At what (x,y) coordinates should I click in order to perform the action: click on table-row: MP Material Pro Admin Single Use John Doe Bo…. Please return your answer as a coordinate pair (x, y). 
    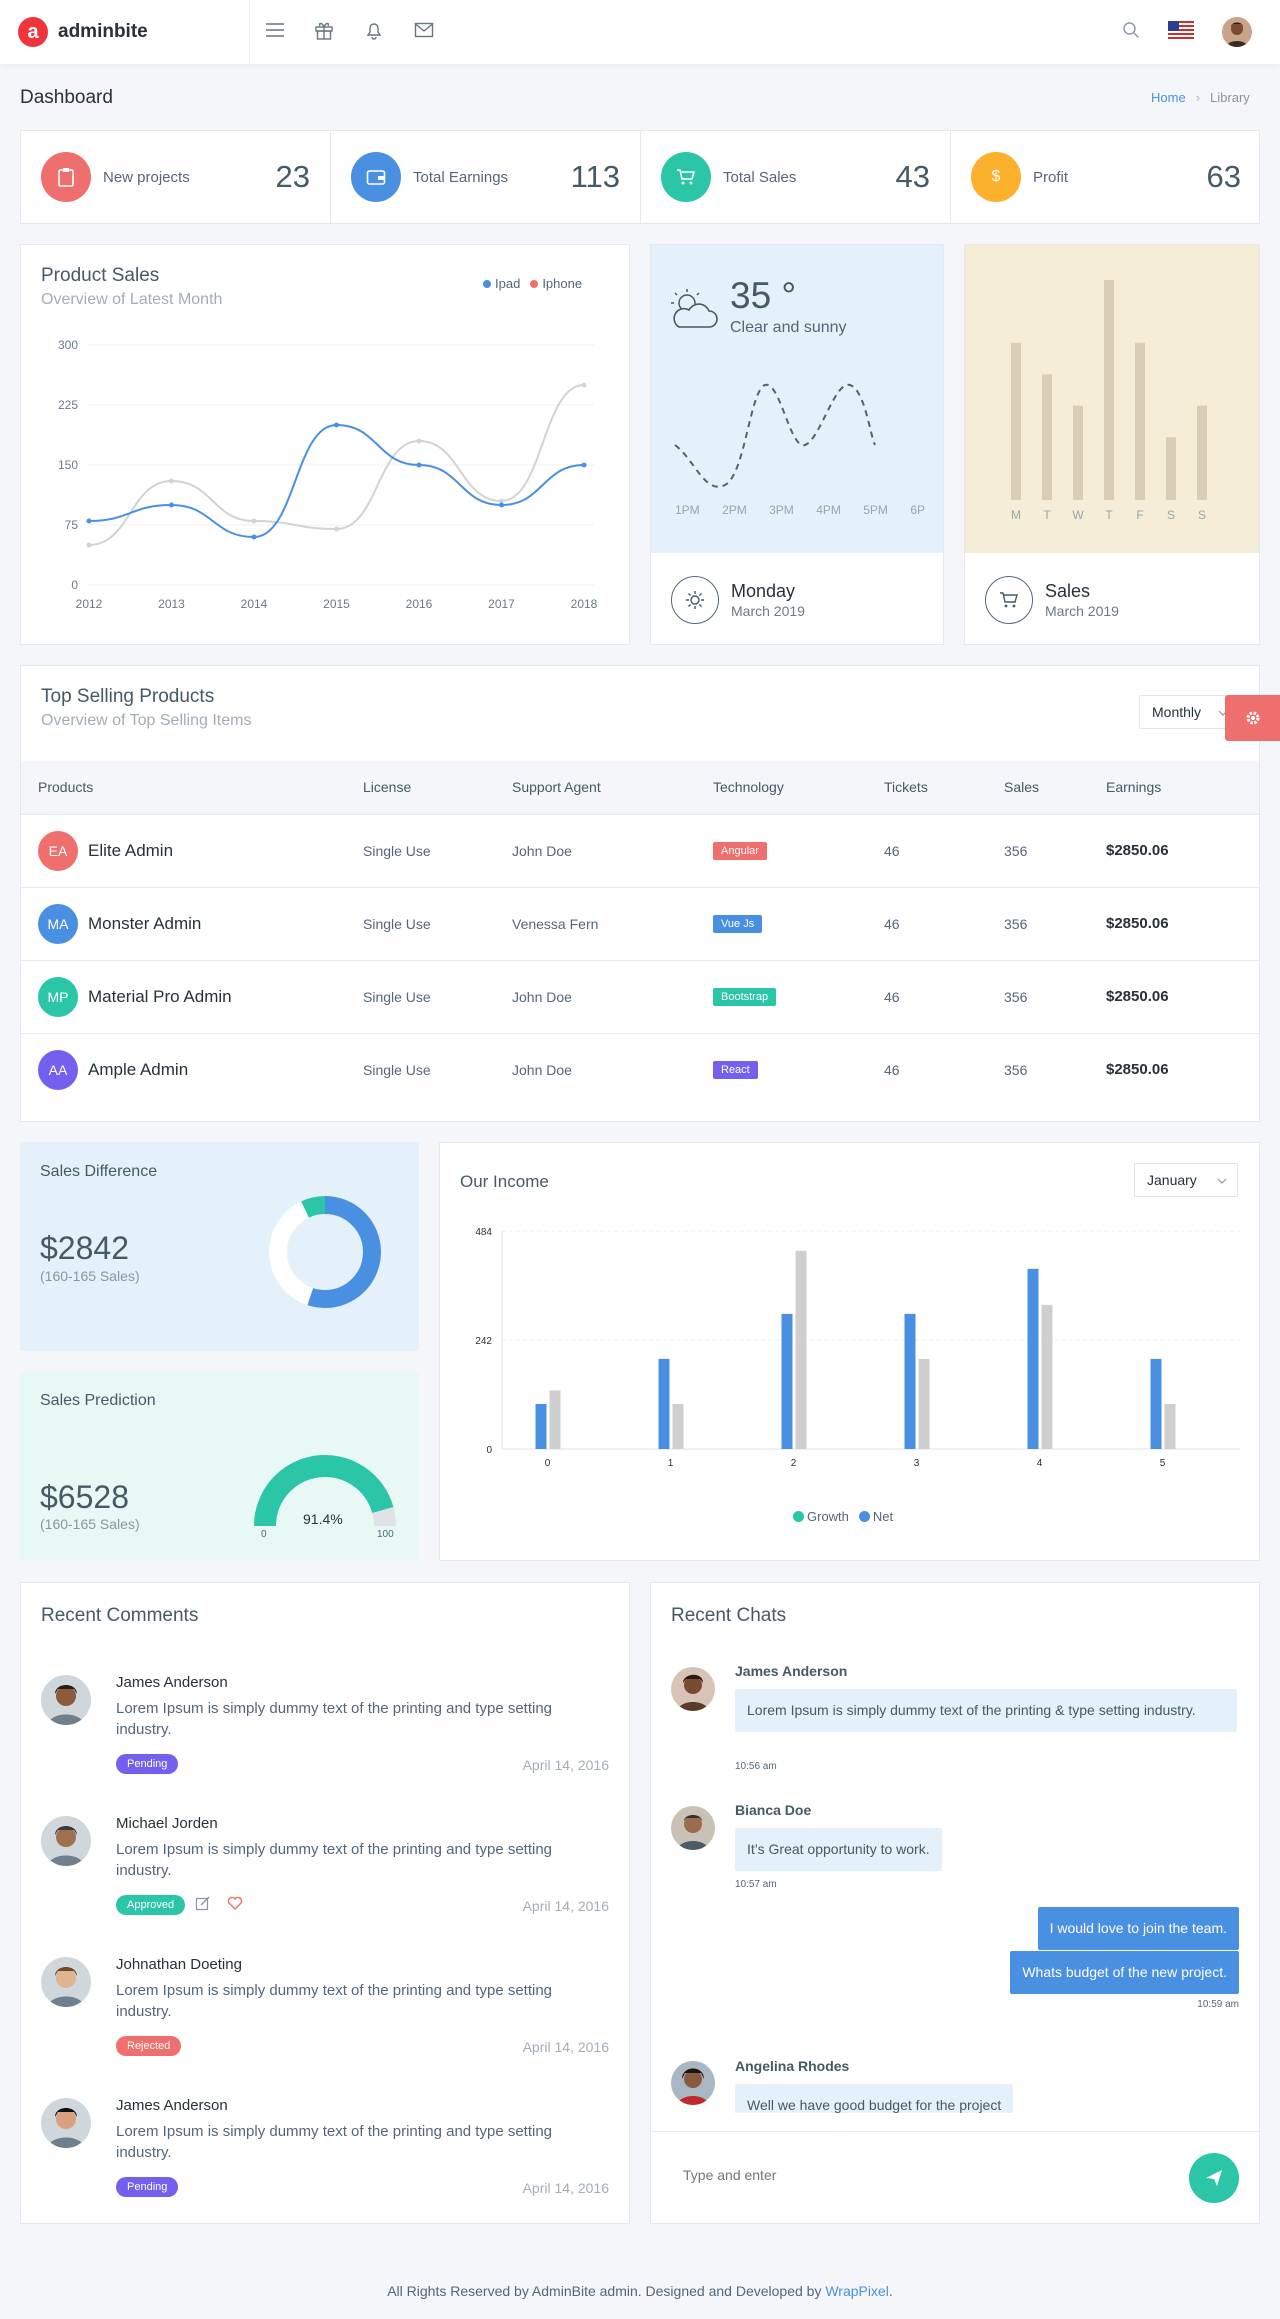
    Looking at the image, I should click on (640, 996).